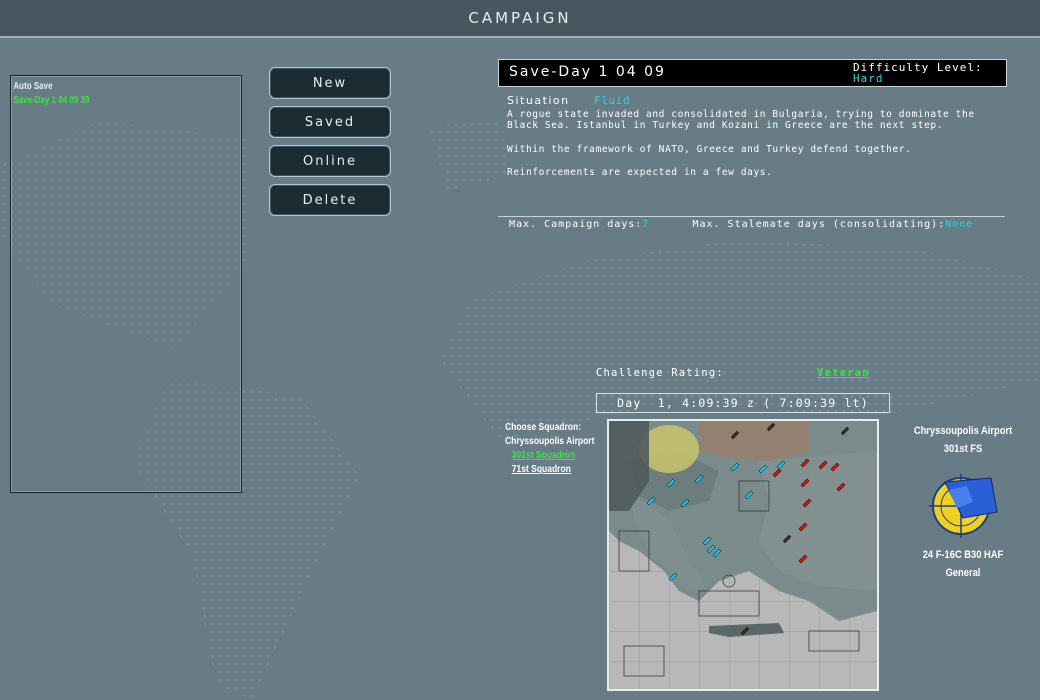  What do you see at coordinates (538, 100) in the screenshot?
I see `situation-heading: Situation` at bounding box center [538, 100].